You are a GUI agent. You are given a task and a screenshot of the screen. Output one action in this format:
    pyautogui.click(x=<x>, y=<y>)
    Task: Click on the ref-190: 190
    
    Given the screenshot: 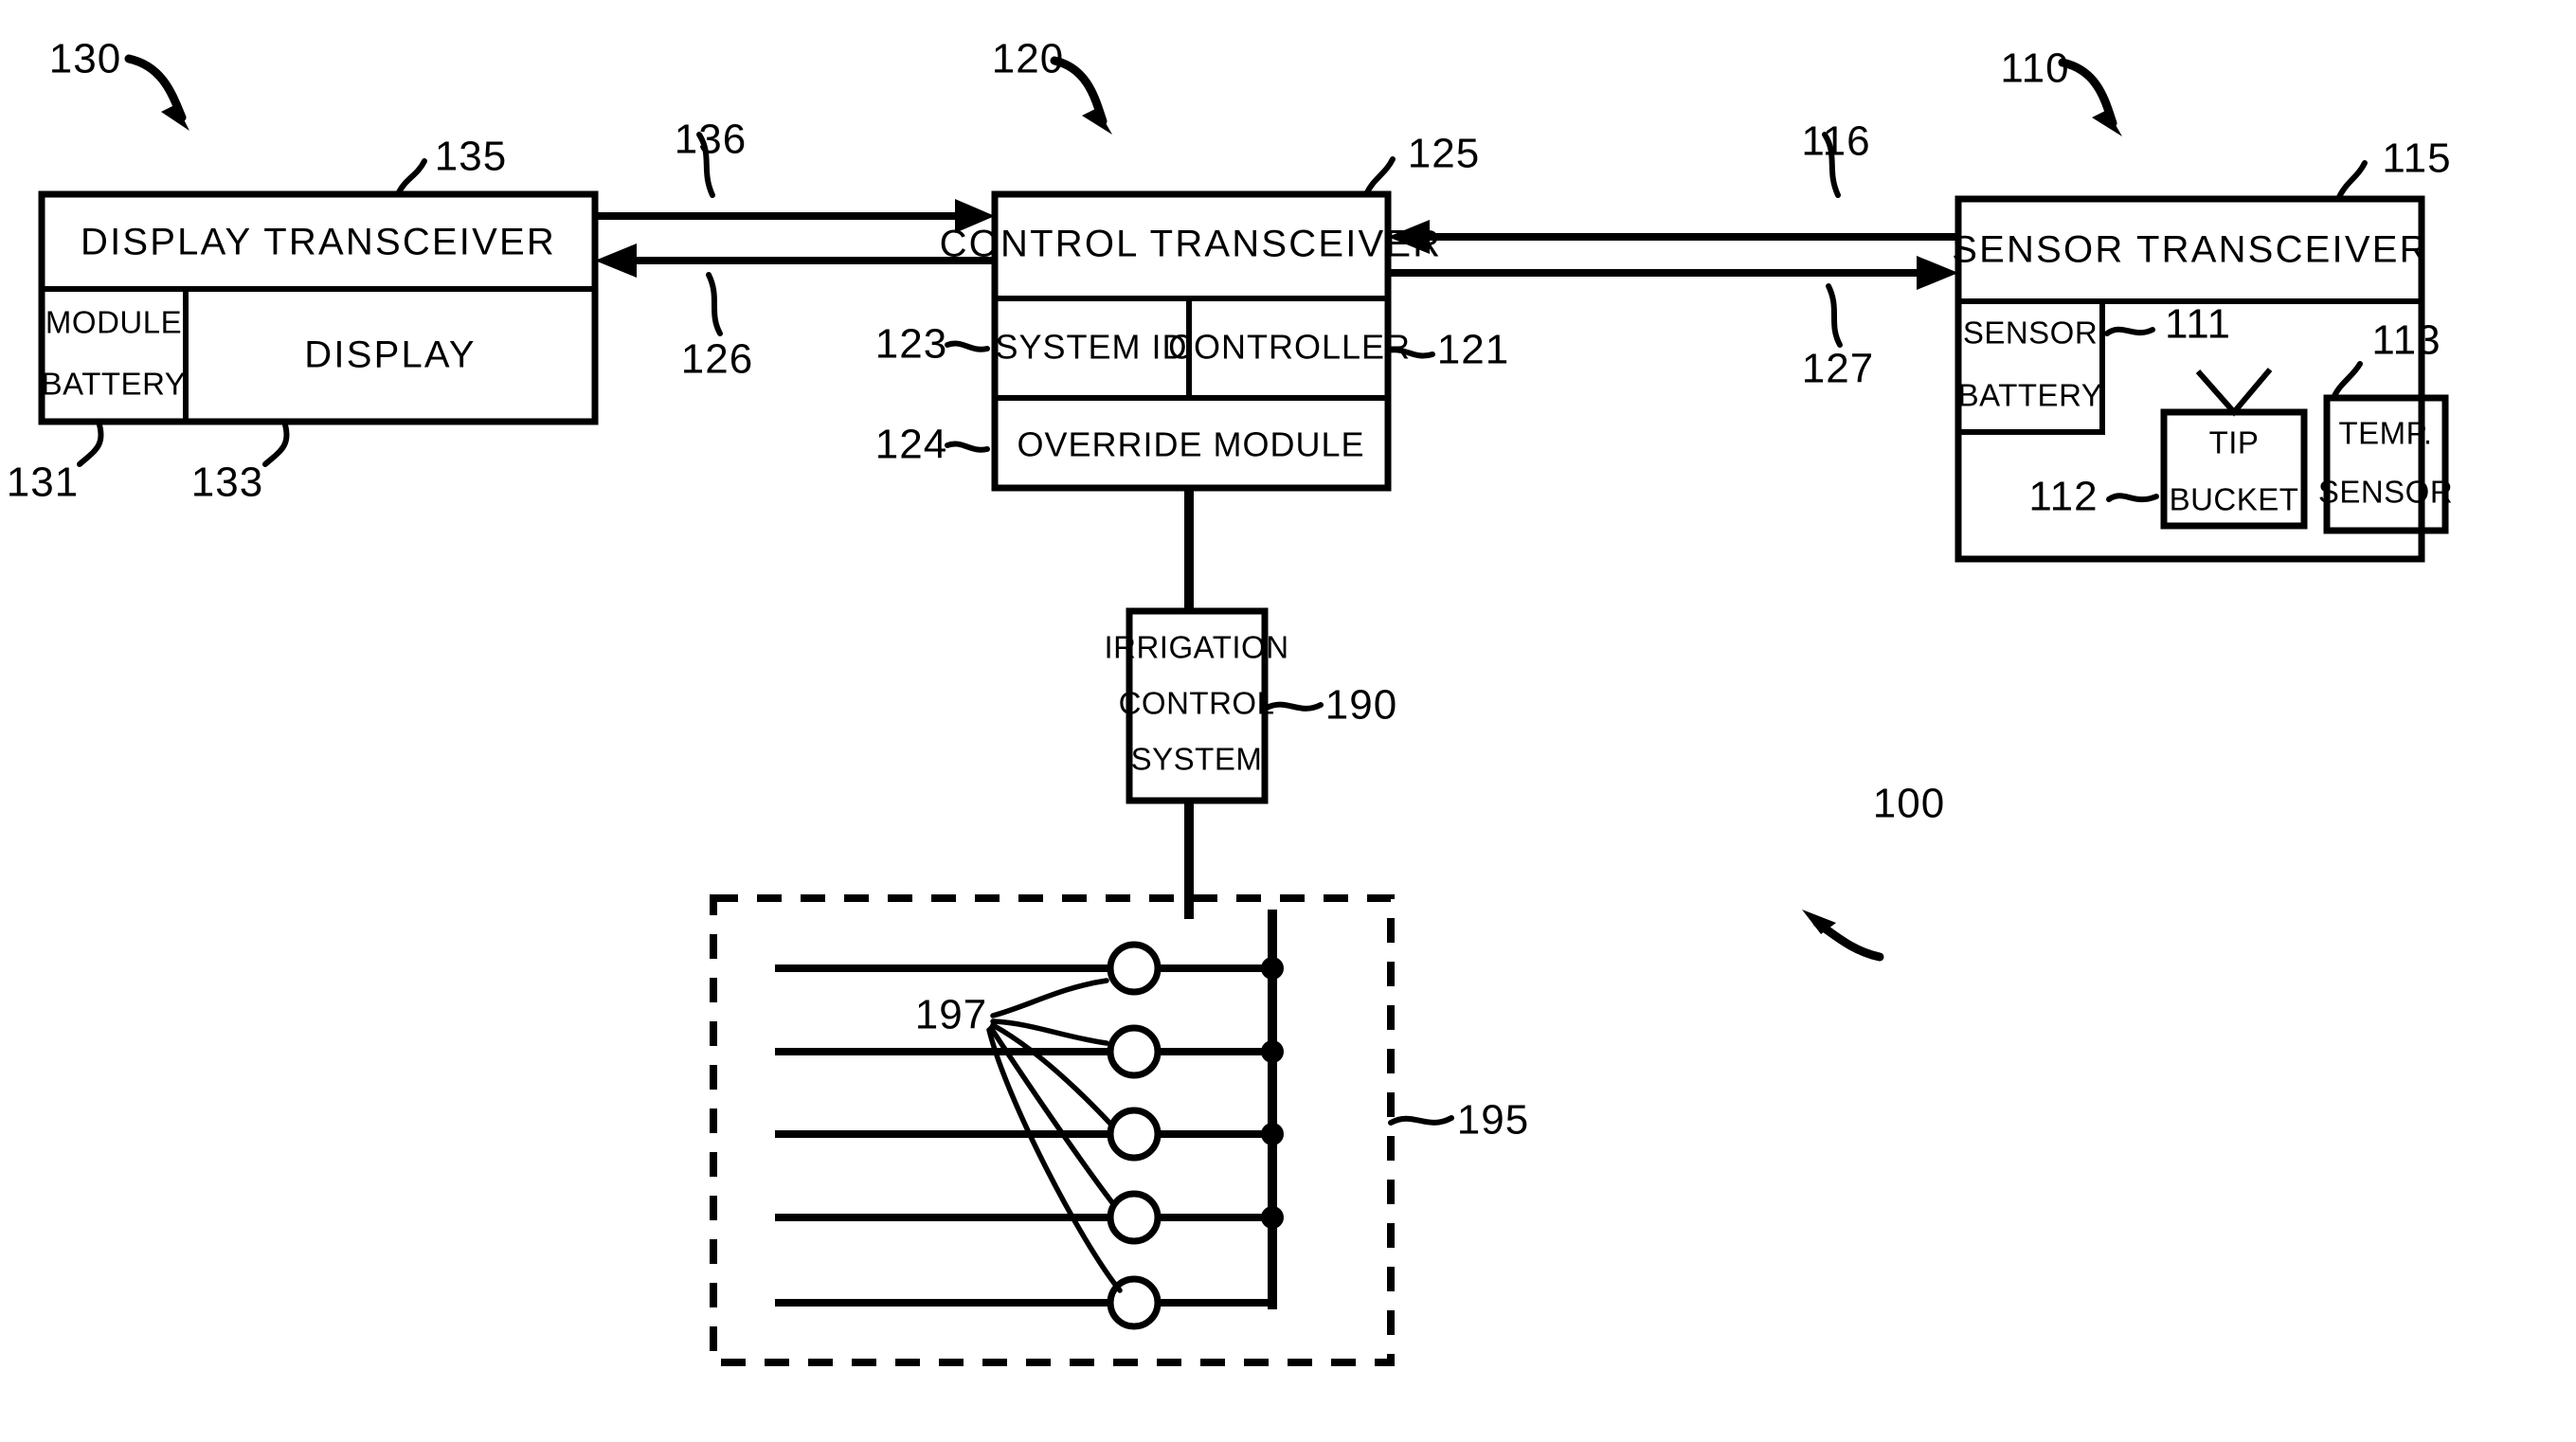 What is the action you would take?
    pyautogui.click(x=1361, y=705)
    